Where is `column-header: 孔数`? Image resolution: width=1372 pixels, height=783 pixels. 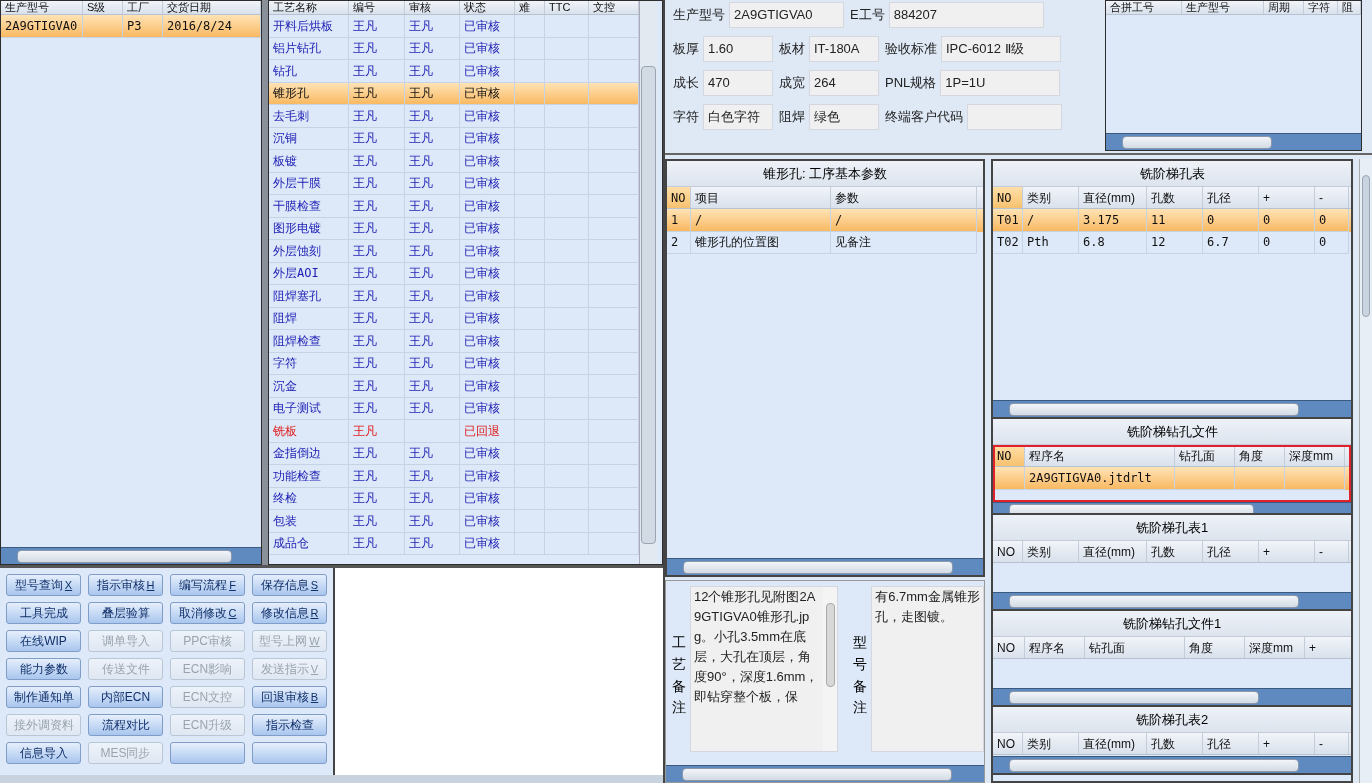 column-header: 孔数 is located at coordinates (1175, 197).